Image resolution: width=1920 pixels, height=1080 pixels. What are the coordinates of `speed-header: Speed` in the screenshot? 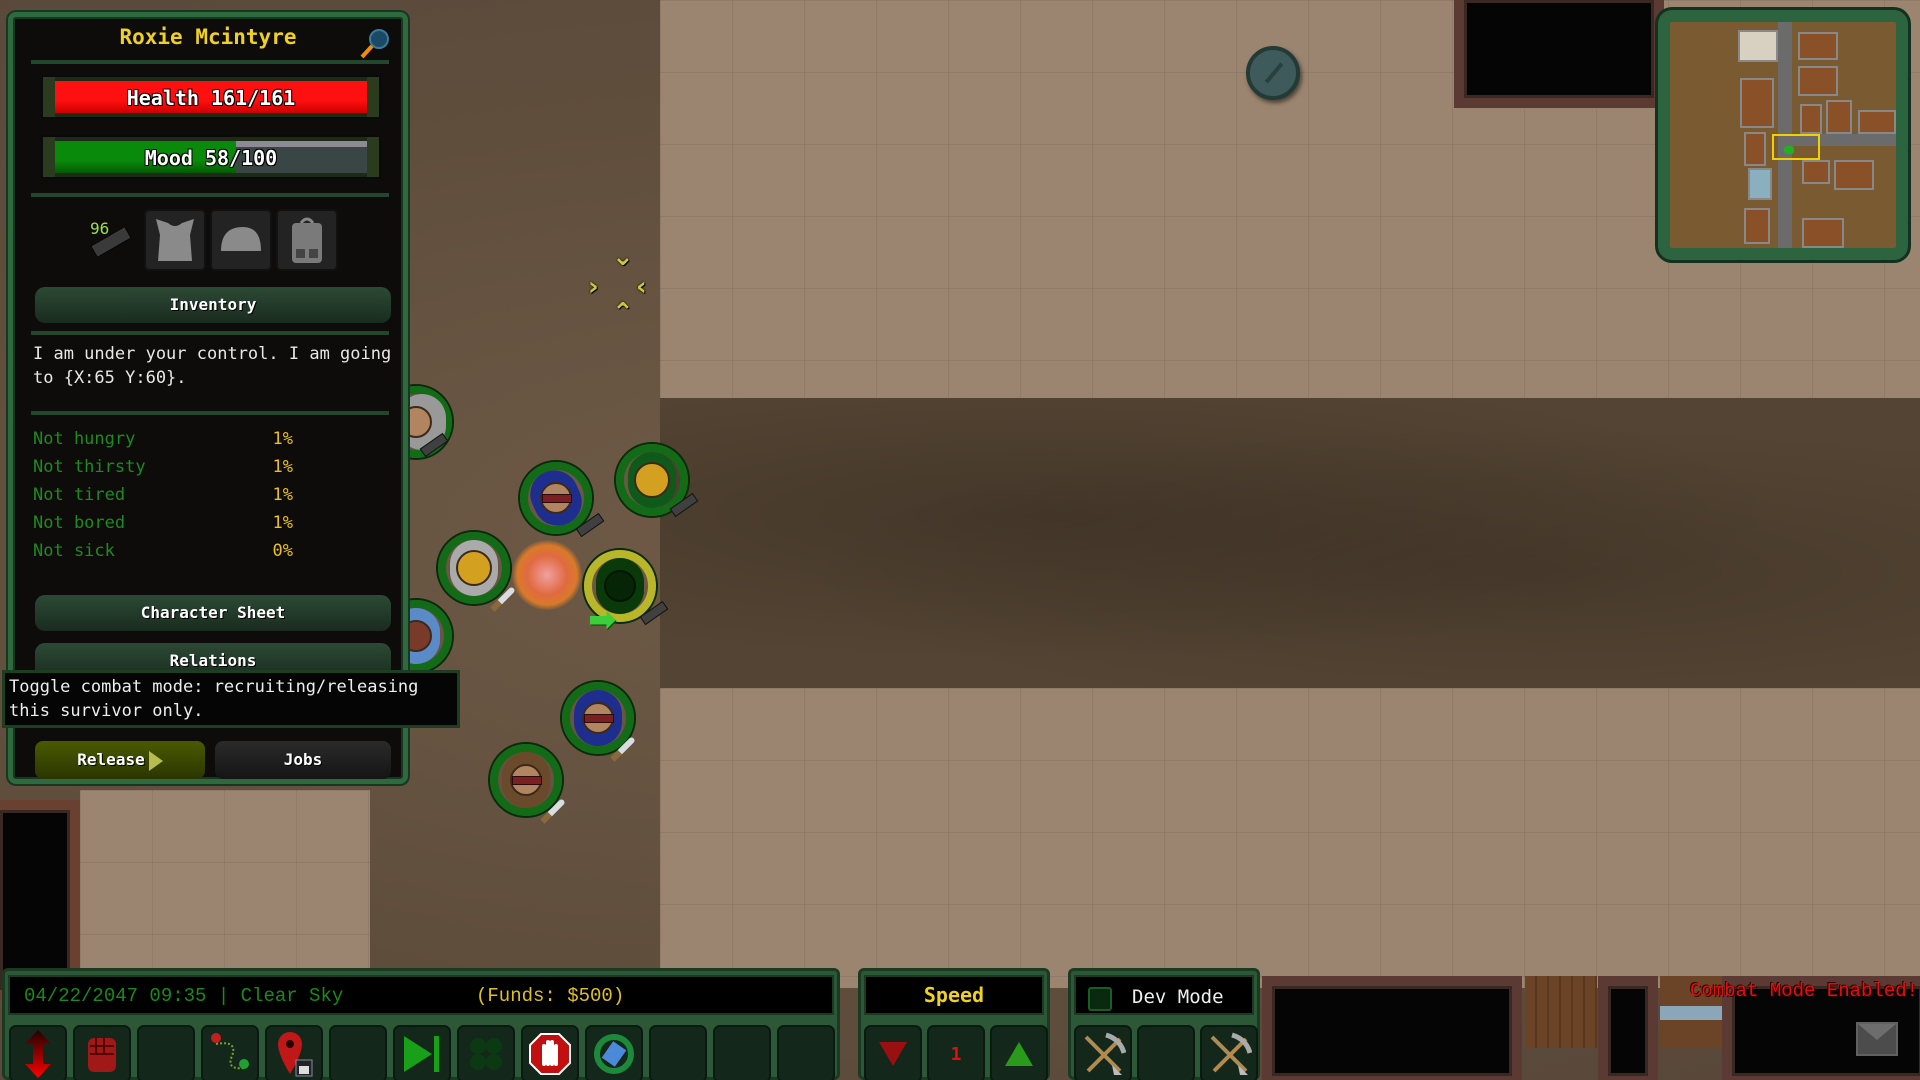 It's located at (954, 995).